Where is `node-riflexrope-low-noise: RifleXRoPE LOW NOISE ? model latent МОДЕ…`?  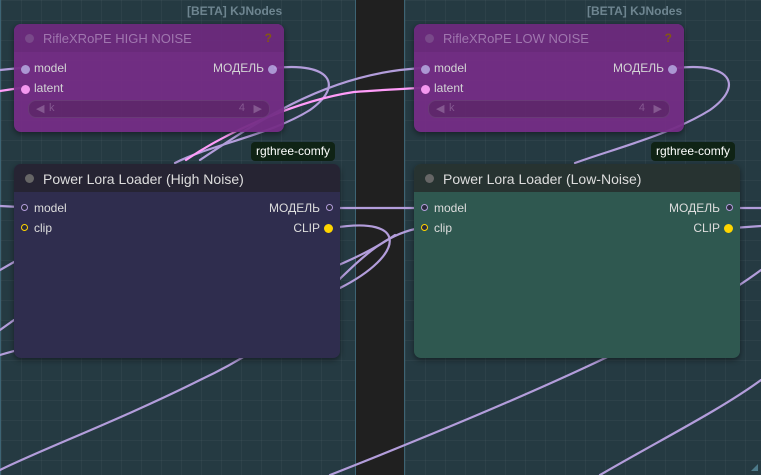 node-riflexrope-low-noise: RifleXRoPE LOW NOISE ? model latent МОДЕ… is located at coordinates (549, 78).